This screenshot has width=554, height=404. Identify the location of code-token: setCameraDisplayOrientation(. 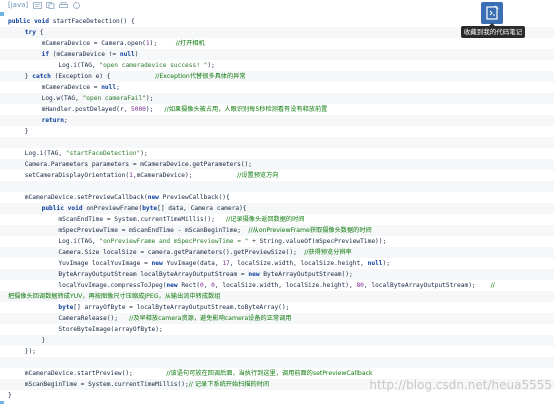
(77, 175).